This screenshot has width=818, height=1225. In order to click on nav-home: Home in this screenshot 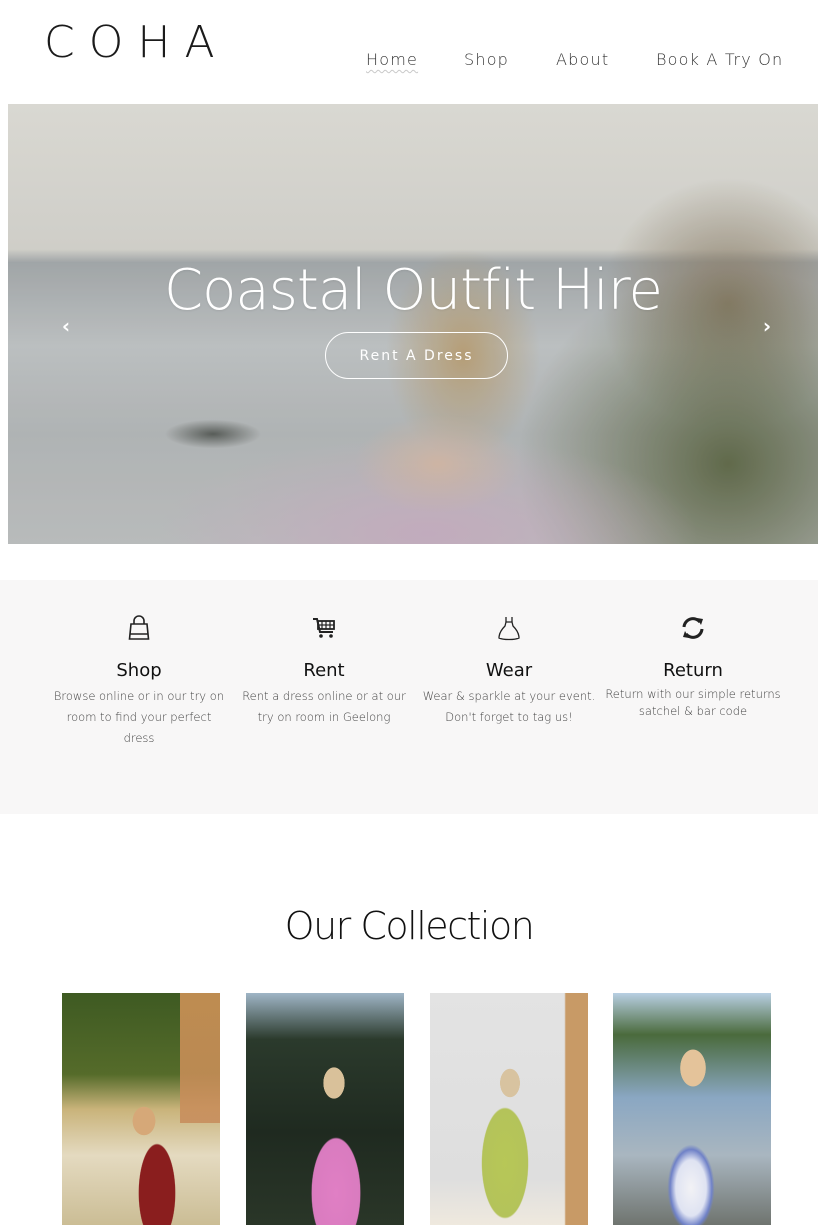, I will do `click(392, 59)`.